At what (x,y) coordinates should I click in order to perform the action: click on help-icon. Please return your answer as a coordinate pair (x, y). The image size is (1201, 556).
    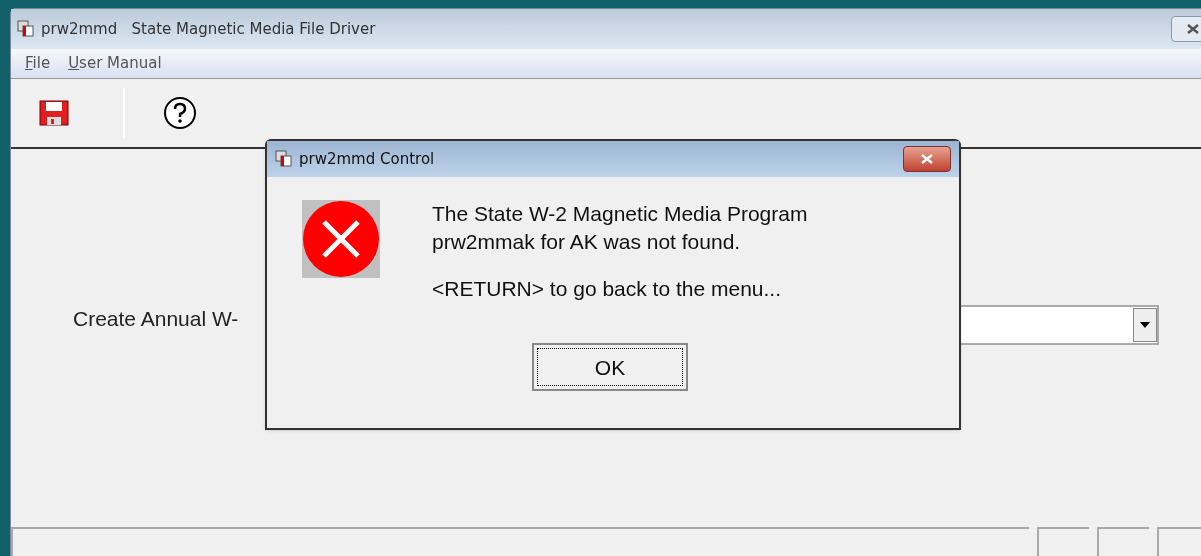
    Looking at the image, I should click on (180, 113).